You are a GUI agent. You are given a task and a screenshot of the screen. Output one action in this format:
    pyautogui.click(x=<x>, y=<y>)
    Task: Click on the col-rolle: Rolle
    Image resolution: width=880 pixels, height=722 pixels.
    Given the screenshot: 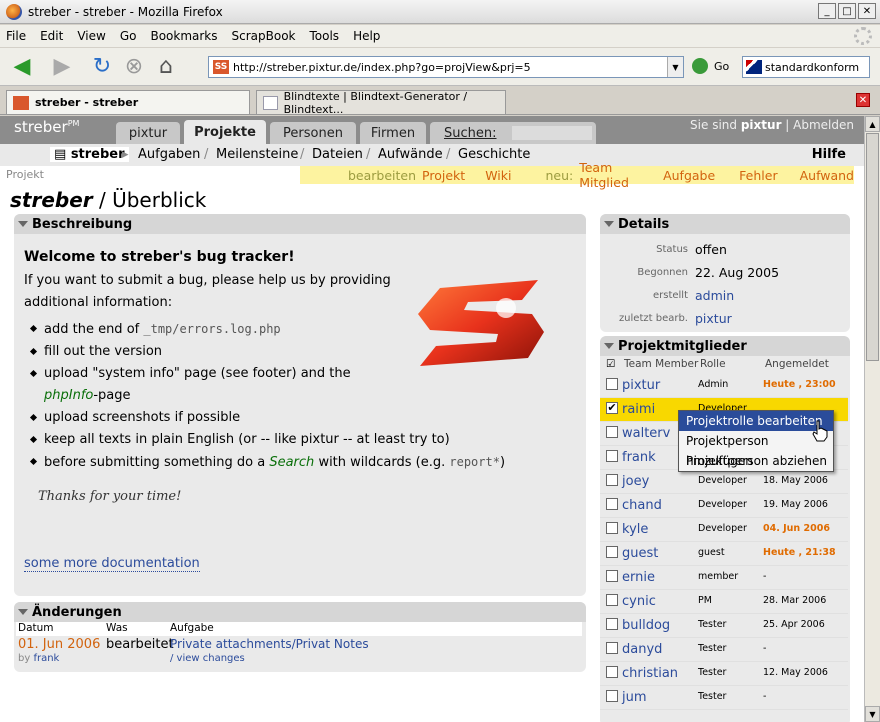 What is the action you would take?
    pyautogui.click(x=713, y=364)
    